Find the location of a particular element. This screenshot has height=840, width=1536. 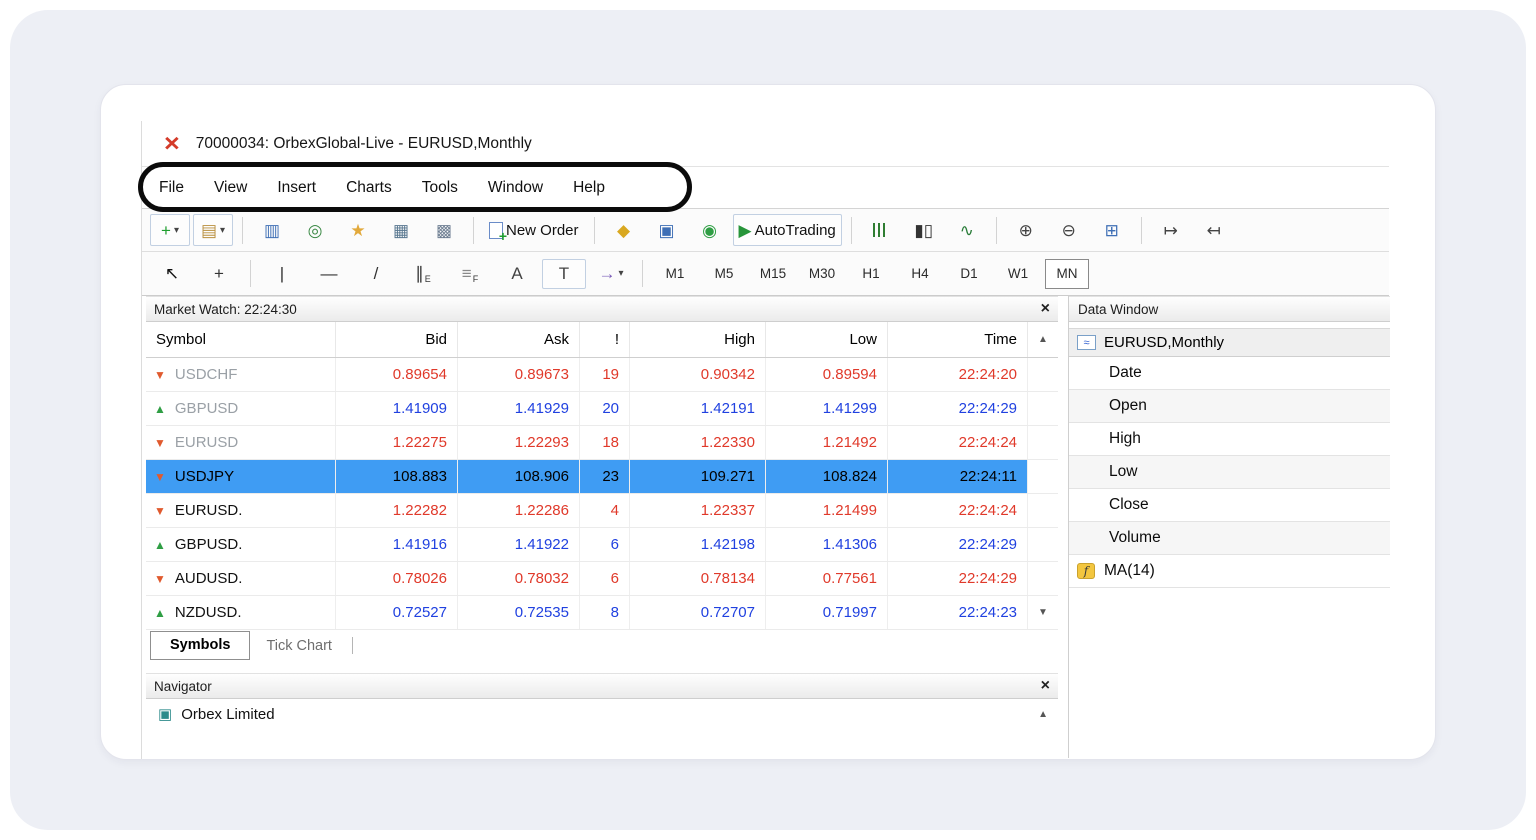

bar-chart-icon is located at coordinates (881, 230).